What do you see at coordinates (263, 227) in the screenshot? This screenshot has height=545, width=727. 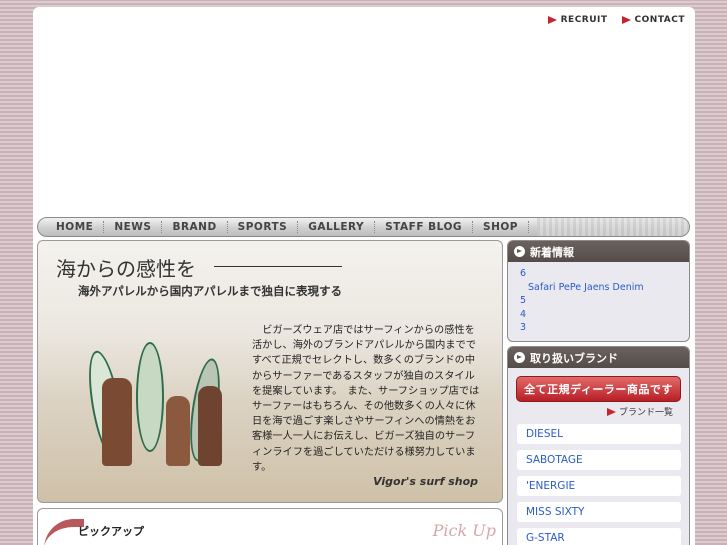 I see `nav-sports: SPORTS` at bounding box center [263, 227].